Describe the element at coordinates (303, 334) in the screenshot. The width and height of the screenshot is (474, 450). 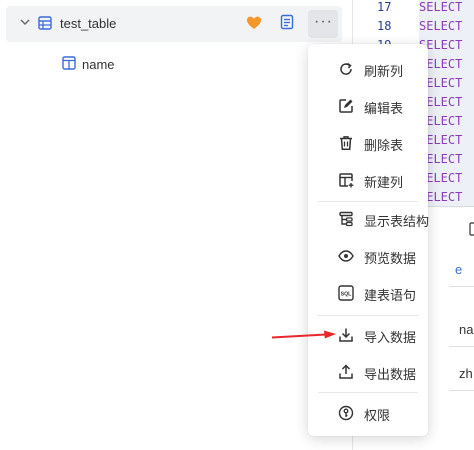
I see `red-arrow-annotation` at that location.